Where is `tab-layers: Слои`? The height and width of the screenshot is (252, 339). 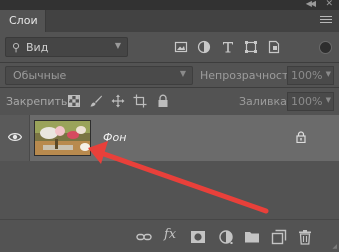
tab-layers: Слои is located at coordinates (23, 21).